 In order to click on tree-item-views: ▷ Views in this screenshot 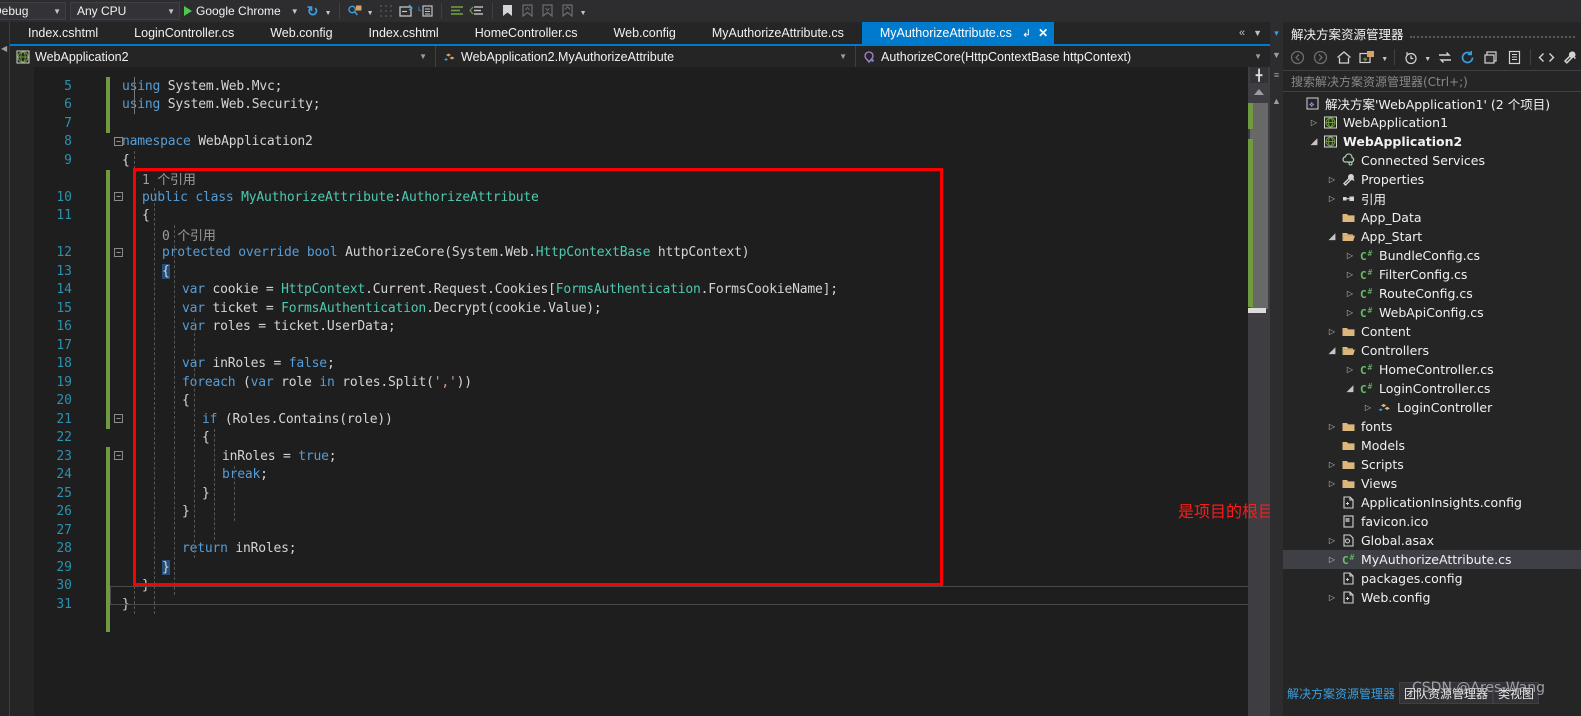, I will do `click(1432, 483)`.